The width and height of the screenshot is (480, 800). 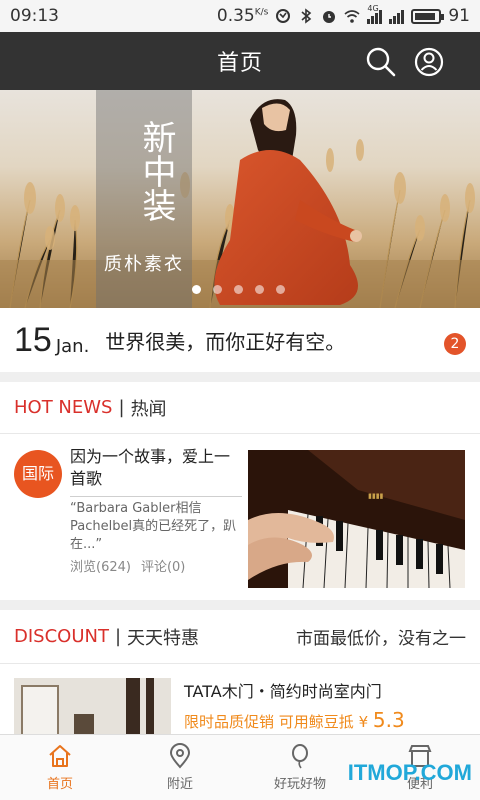 What do you see at coordinates (61, 636) in the screenshot?
I see `discount-title-en: DISCOUNT` at bounding box center [61, 636].